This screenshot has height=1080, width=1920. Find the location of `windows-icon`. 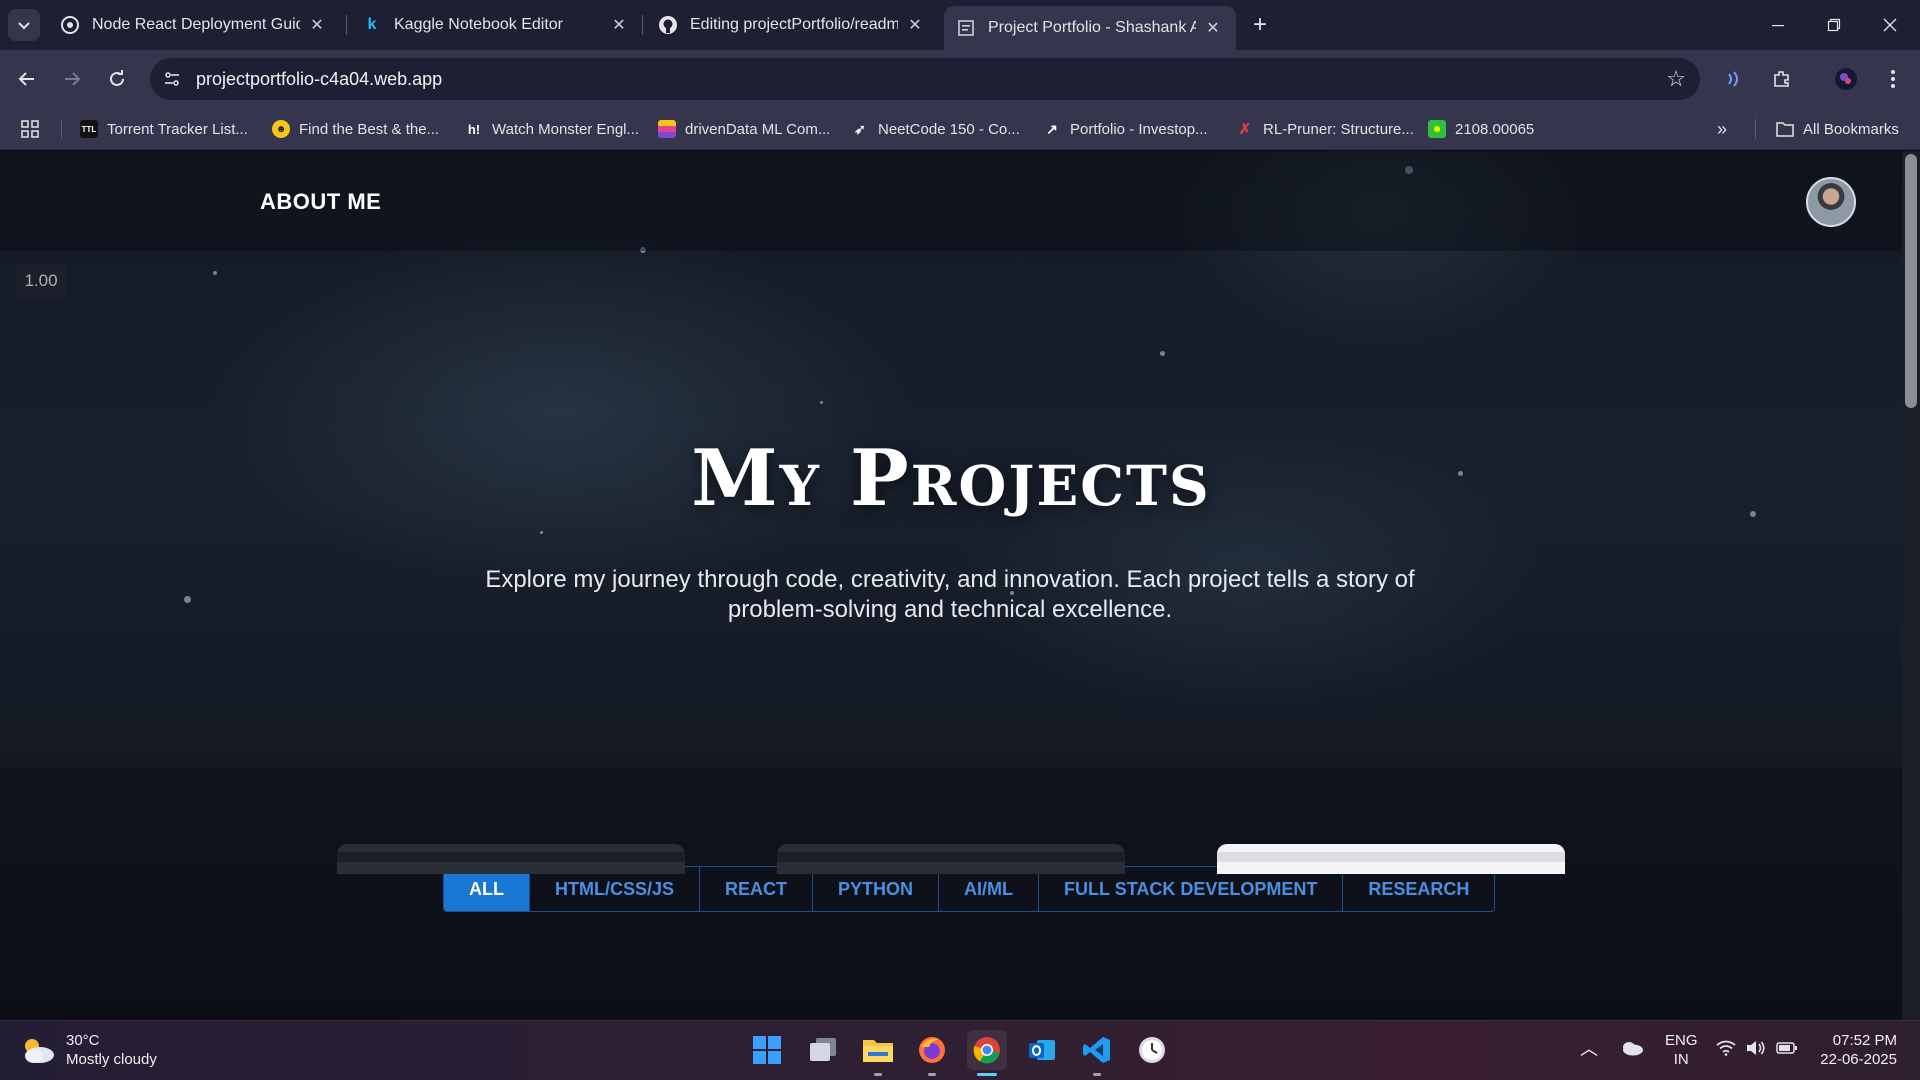

windows-icon is located at coordinates (767, 1050).